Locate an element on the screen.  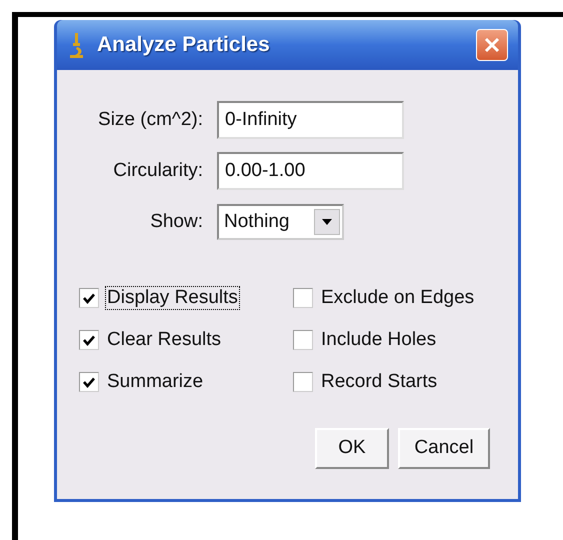
caret-icon is located at coordinates (327, 222).